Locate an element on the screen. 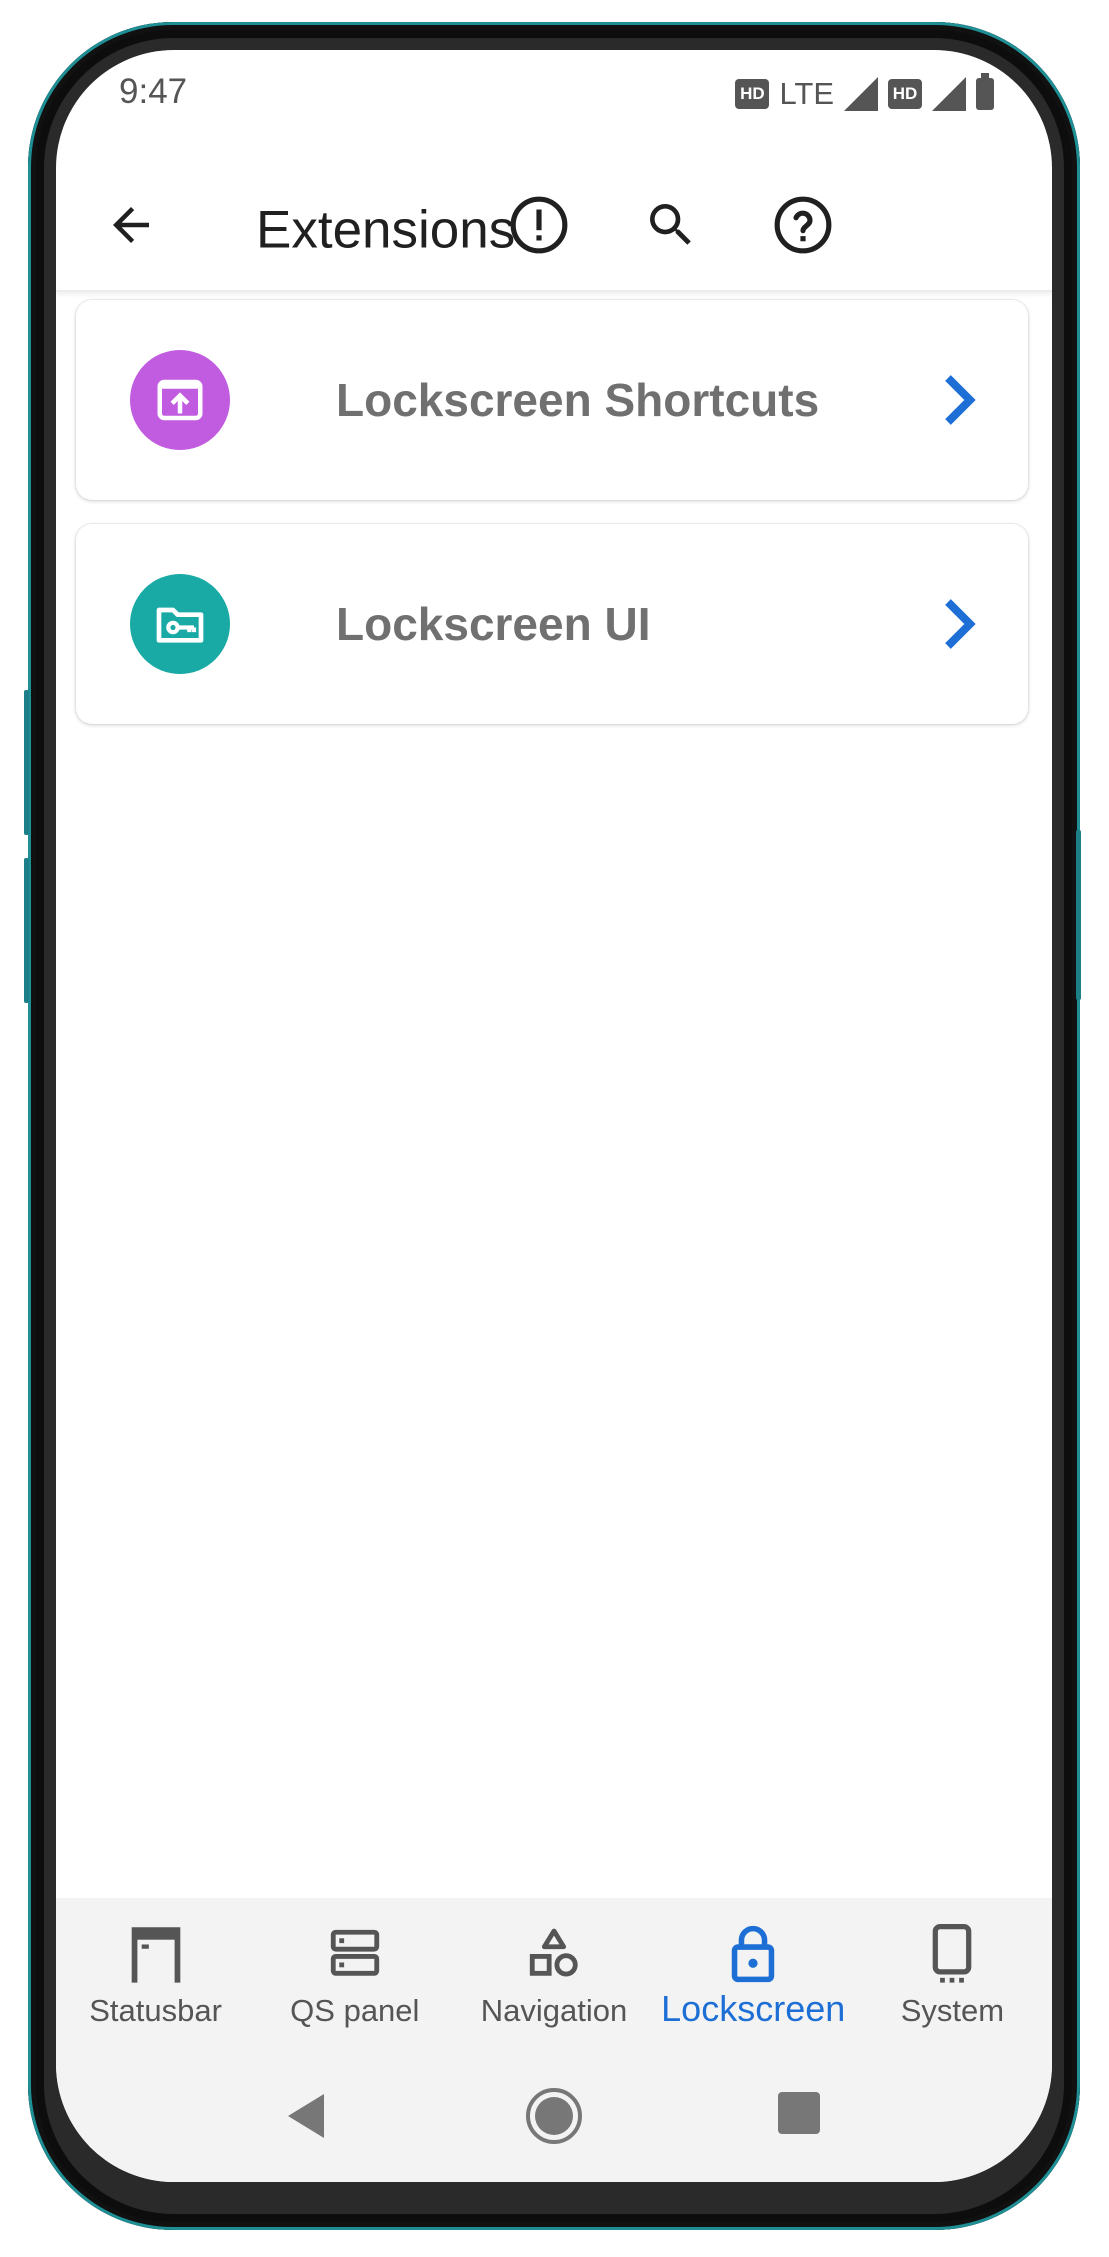 This screenshot has width=1109, height=2257. search-button is located at coordinates (671, 225).